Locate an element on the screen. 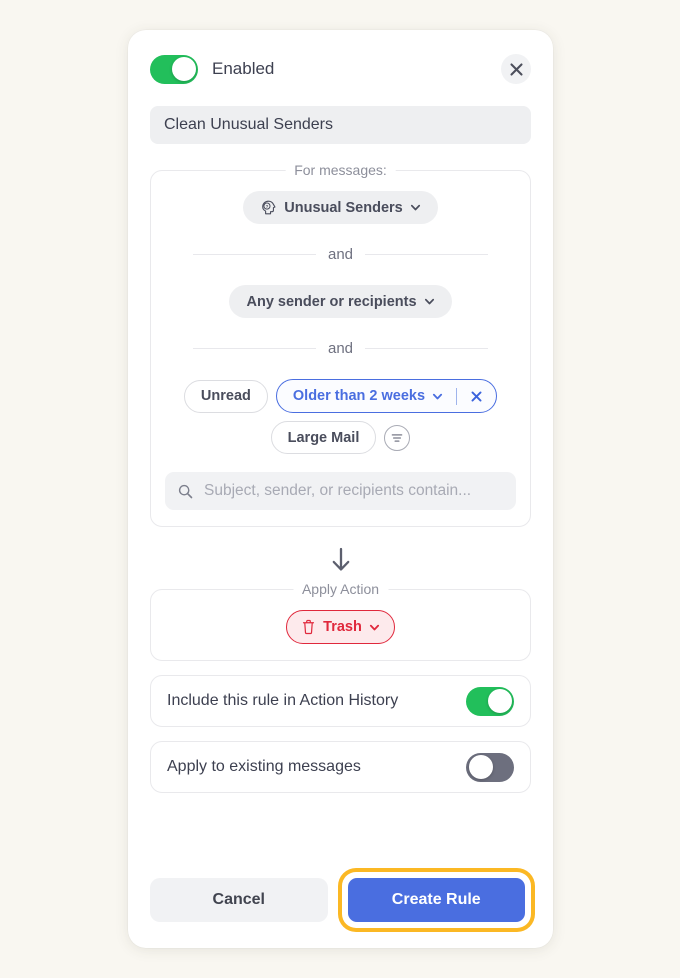 The image size is (680, 978). rule-name-input is located at coordinates (340, 125).